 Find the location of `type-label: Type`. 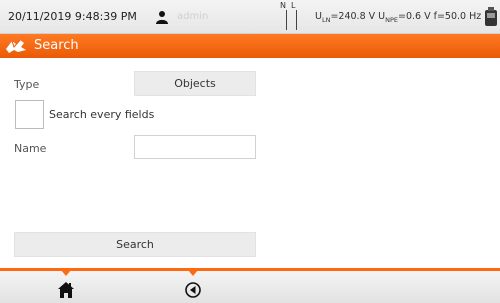

type-label: Type is located at coordinates (27, 84).